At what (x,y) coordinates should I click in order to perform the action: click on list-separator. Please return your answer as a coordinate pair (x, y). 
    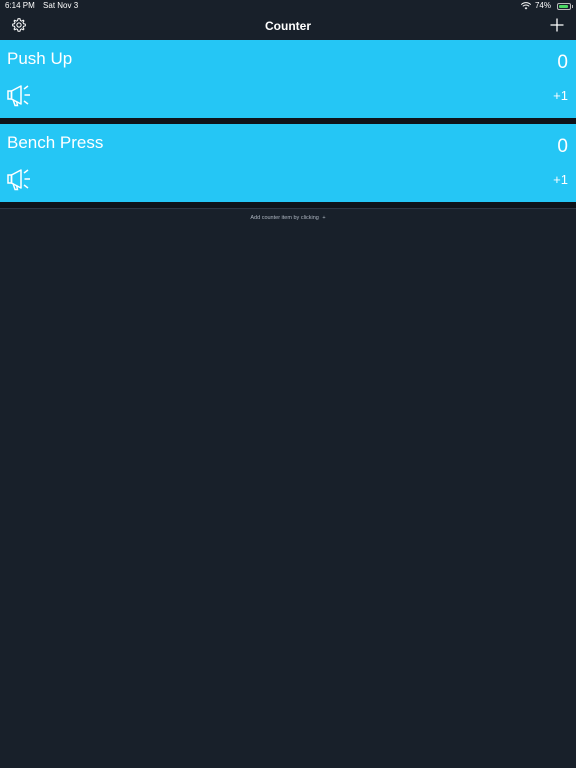
    Looking at the image, I should click on (288, 208).